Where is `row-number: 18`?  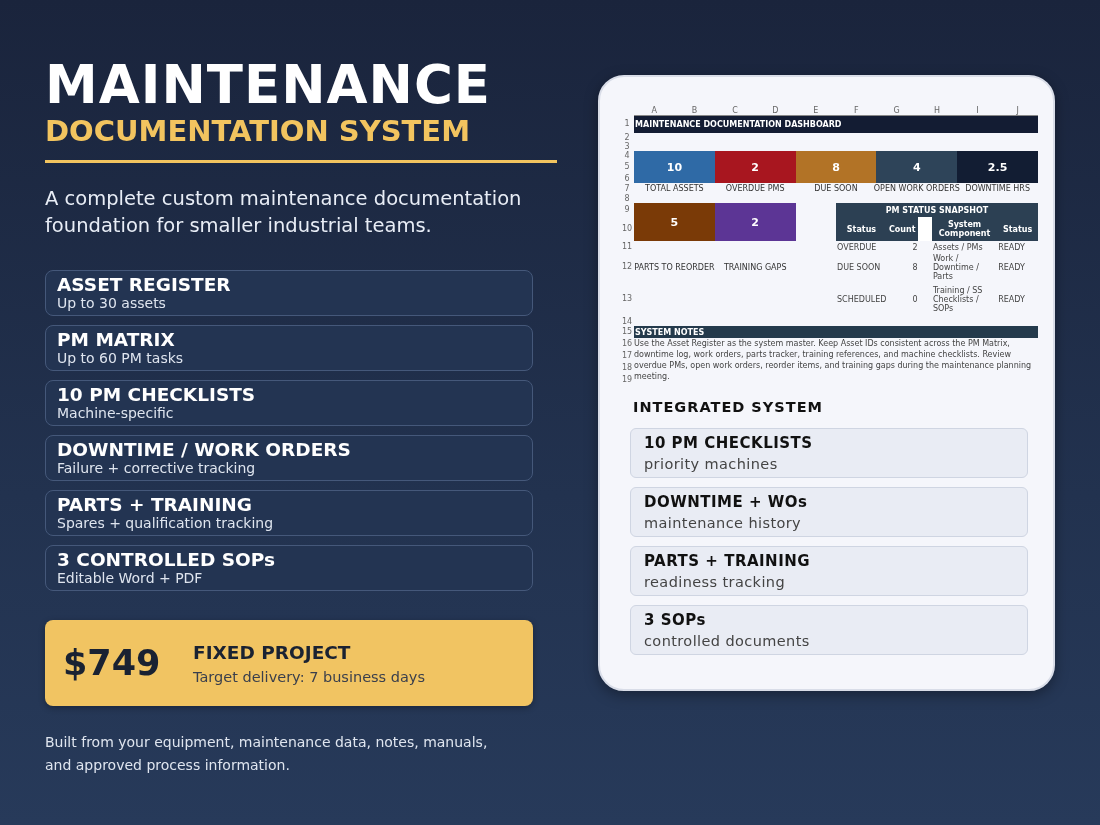 row-number: 18 is located at coordinates (627, 368).